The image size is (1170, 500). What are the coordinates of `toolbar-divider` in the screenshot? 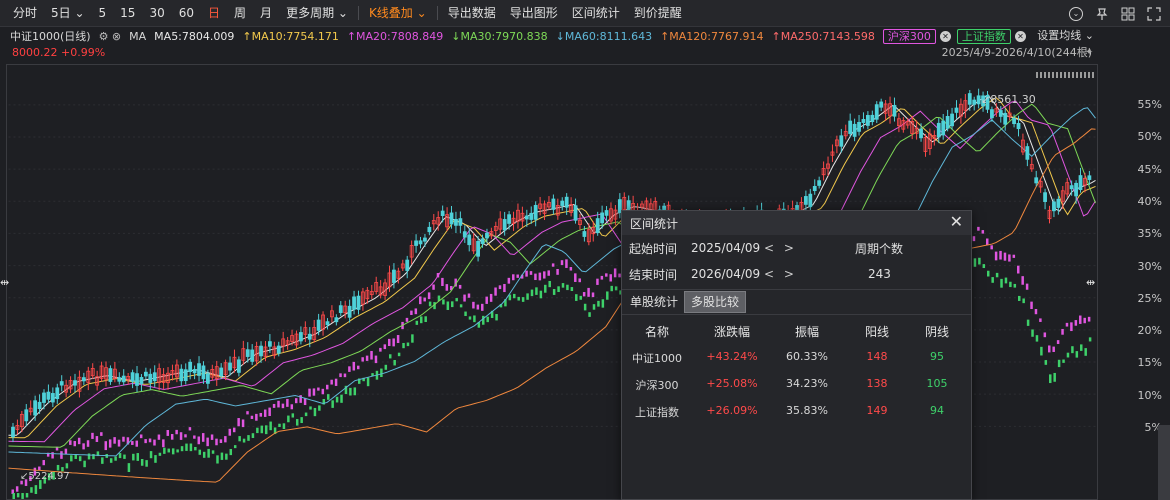 It's located at (437, 13).